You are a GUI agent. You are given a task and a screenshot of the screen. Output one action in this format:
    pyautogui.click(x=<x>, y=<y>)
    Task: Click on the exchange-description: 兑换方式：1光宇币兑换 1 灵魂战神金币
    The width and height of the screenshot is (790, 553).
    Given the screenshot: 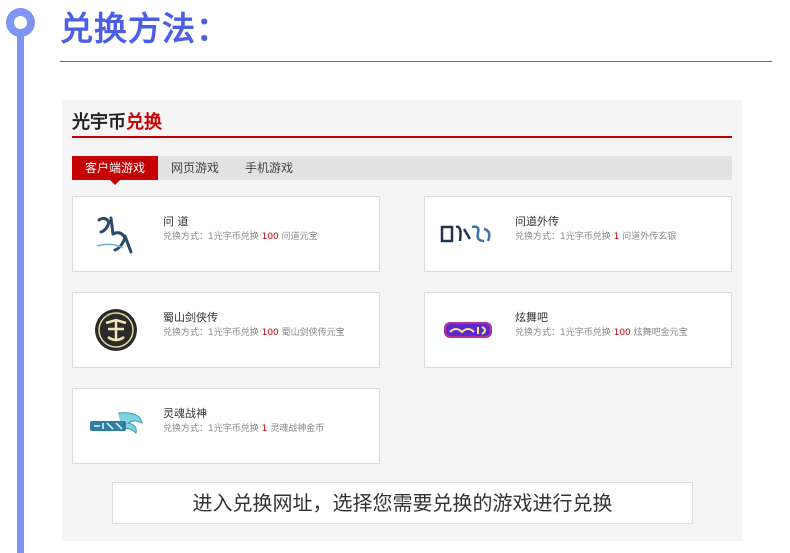 What is the action you would take?
    pyautogui.click(x=244, y=429)
    